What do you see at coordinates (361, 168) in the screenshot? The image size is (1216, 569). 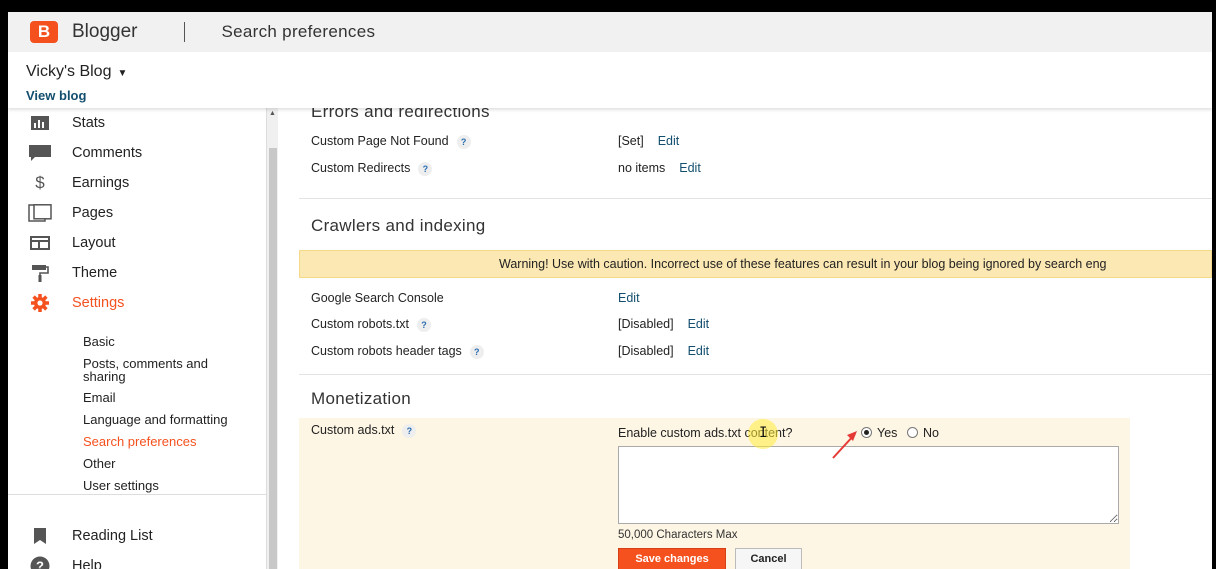 I see `row-label-text: Custom Redirects` at bounding box center [361, 168].